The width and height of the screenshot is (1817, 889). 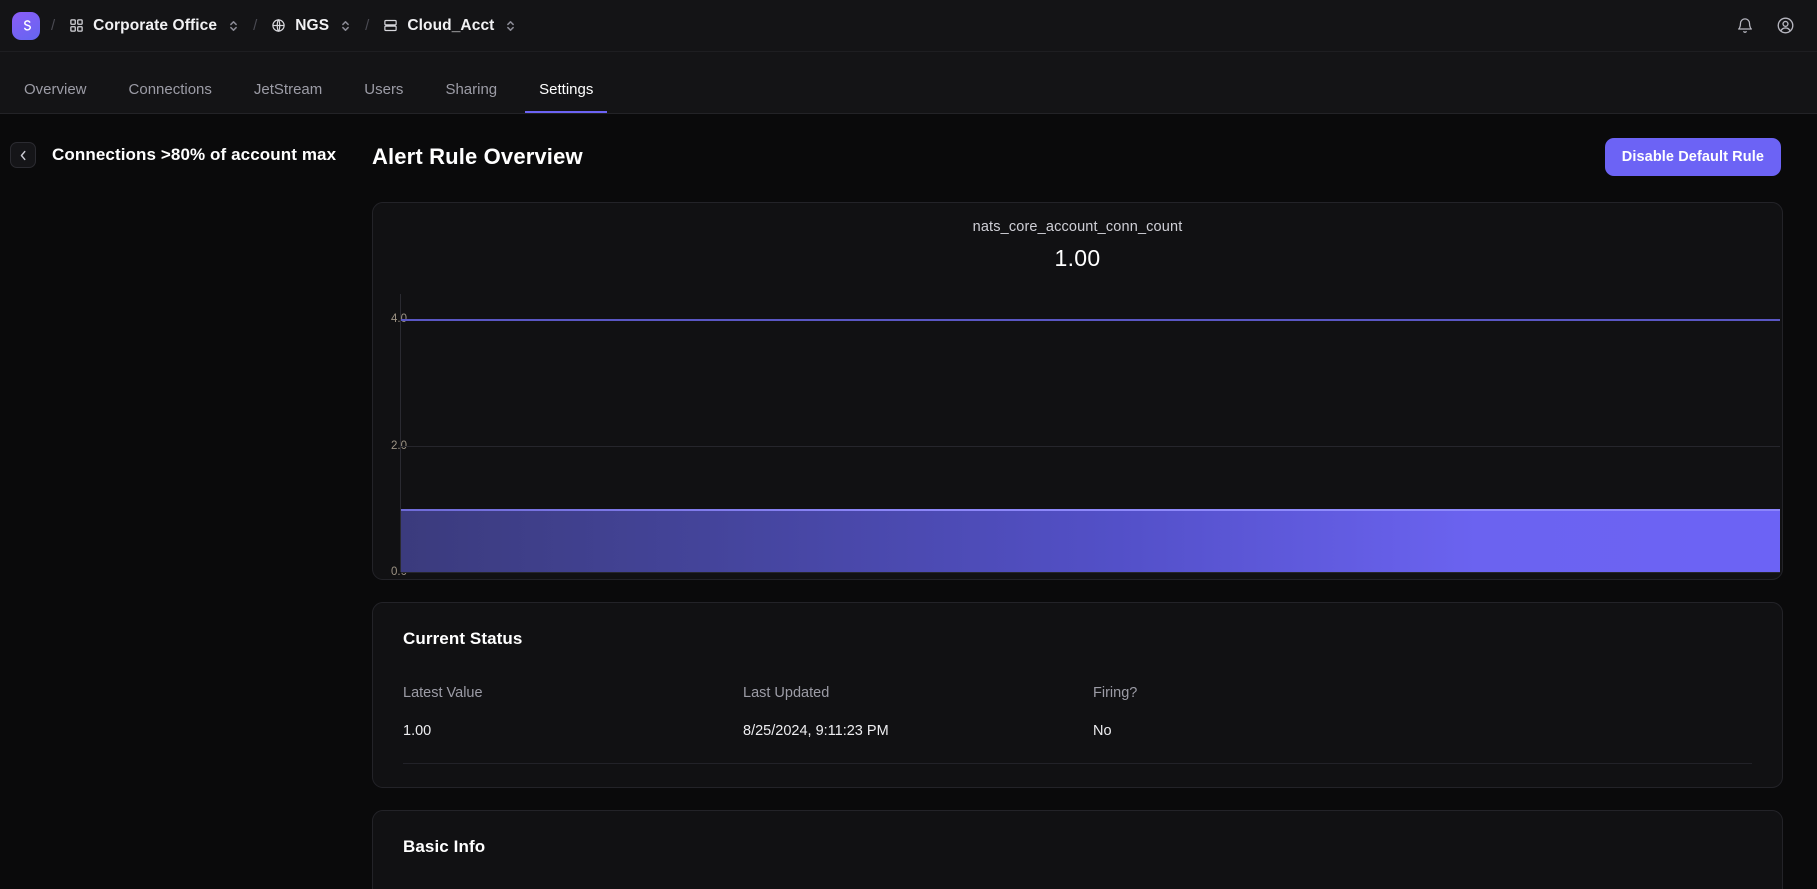 What do you see at coordinates (170, 97) in the screenshot?
I see `tab-connections: Connections` at bounding box center [170, 97].